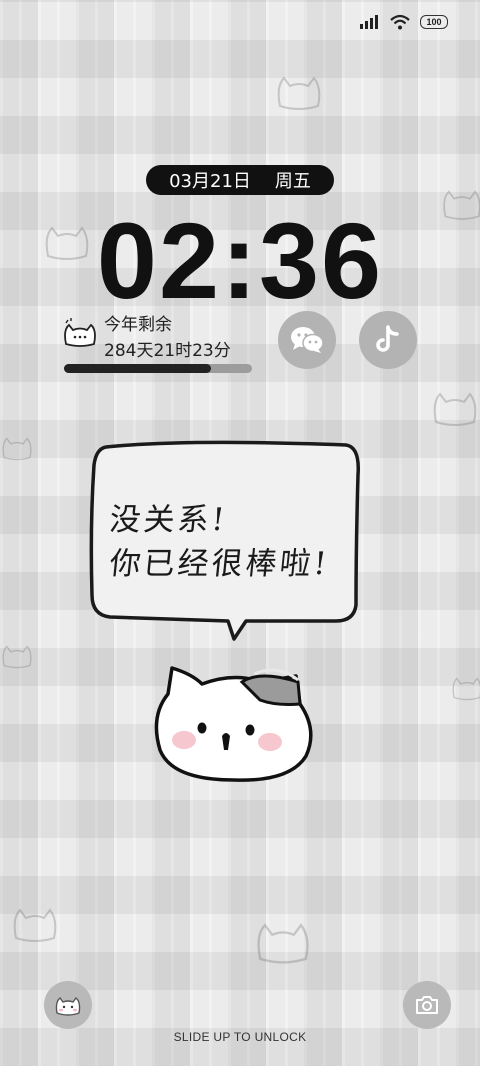  Describe the element at coordinates (167, 351) in the screenshot. I see `year-remaining-value: 284天21时23分` at that location.